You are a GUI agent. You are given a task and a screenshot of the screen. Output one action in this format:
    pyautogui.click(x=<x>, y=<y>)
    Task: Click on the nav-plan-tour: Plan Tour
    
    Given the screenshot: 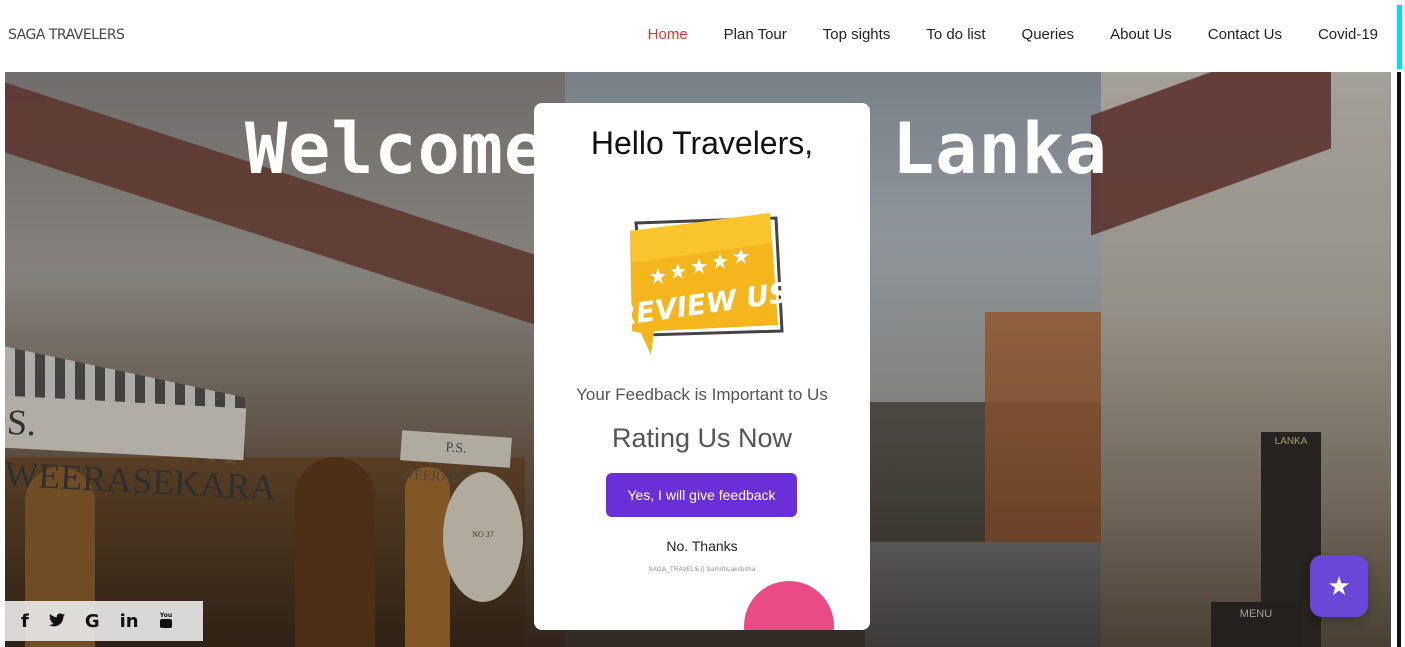 What is the action you would take?
    pyautogui.click(x=755, y=34)
    